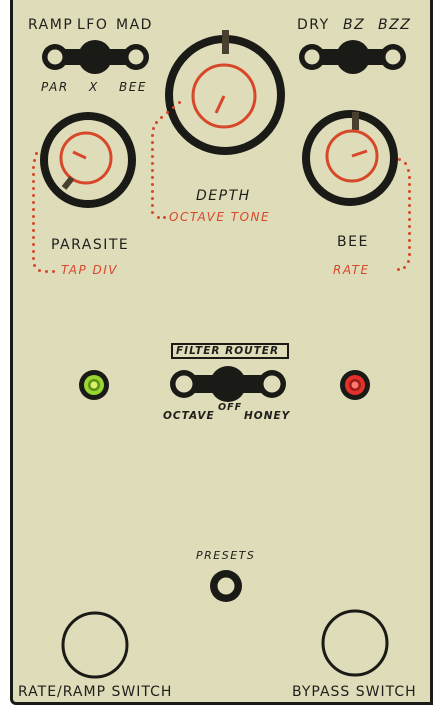  What do you see at coordinates (51, 25) in the screenshot?
I see `mode-label-ramp: RAMP` at bounding box center [51, 25].